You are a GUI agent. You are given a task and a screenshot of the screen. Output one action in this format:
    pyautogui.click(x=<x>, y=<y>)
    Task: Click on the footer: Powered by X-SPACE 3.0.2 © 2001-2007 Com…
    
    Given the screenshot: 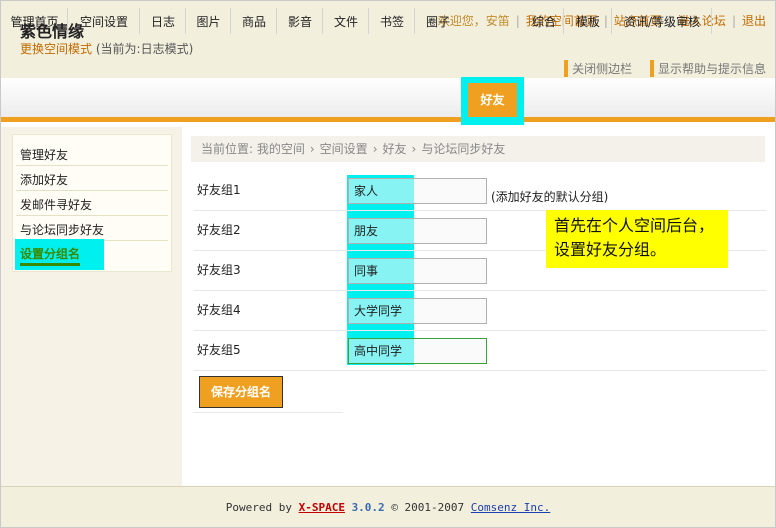 What is the action you would take?
    pyautogui.click(x=388, y=506)
    